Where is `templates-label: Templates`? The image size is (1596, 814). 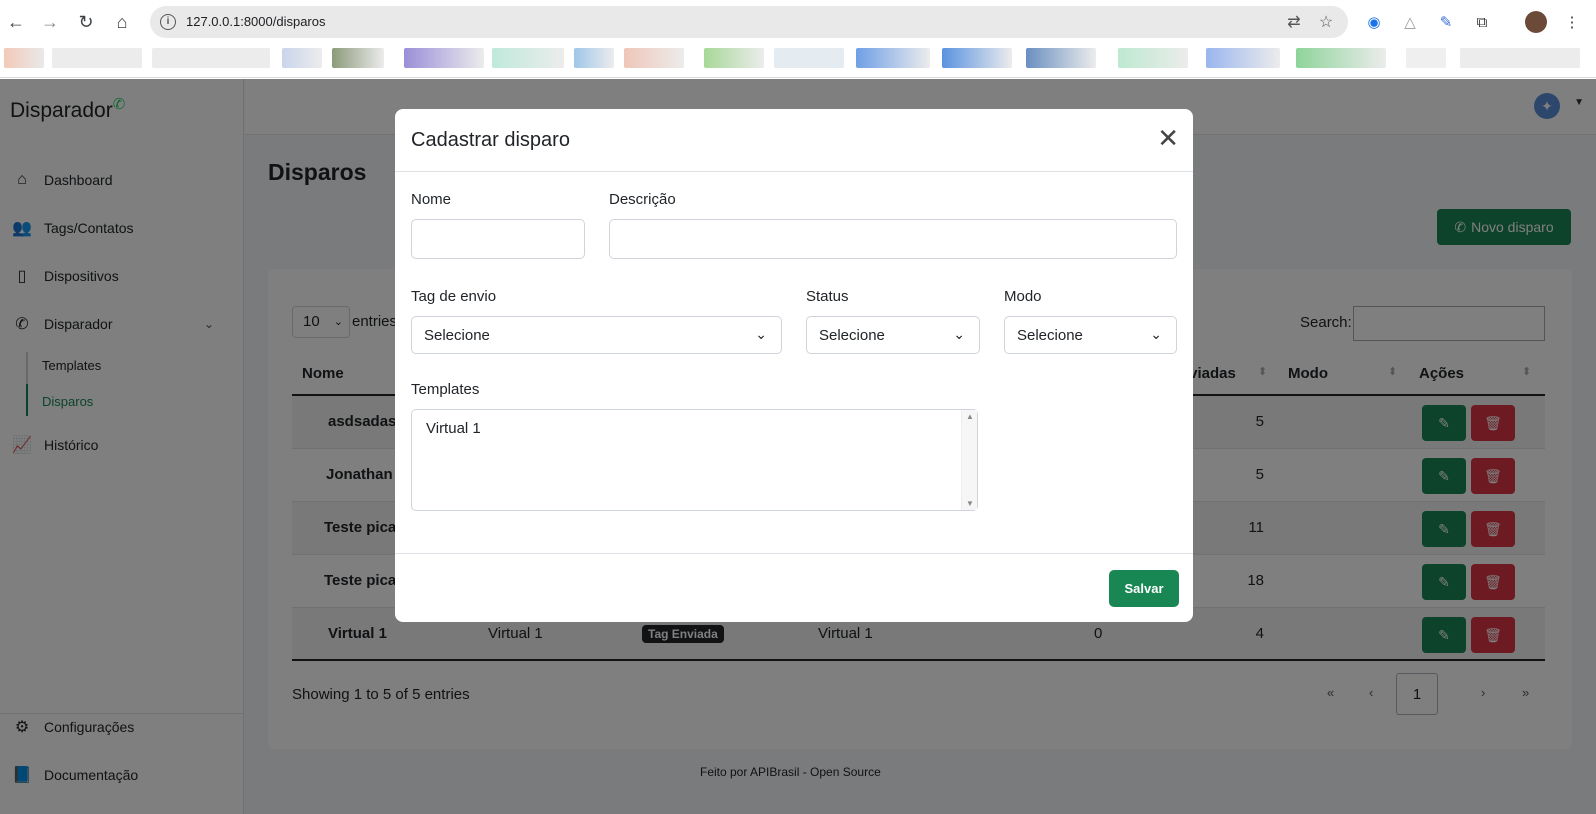
templates-label: Templates is located at coordinates (445, 389).